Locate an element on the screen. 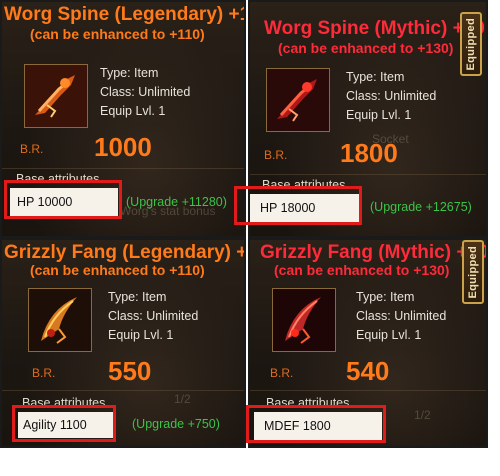 The height and width of the screenshot is (476, 500). item-title: Worg Spine (Legendary) +10 is located at coordinates (125, 14).